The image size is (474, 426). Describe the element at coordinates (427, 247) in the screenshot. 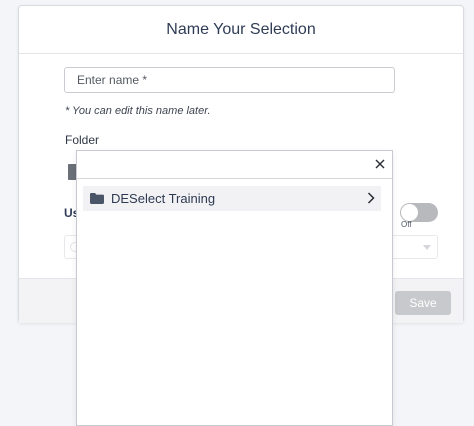

I see `chevron-down-icon` at that location.